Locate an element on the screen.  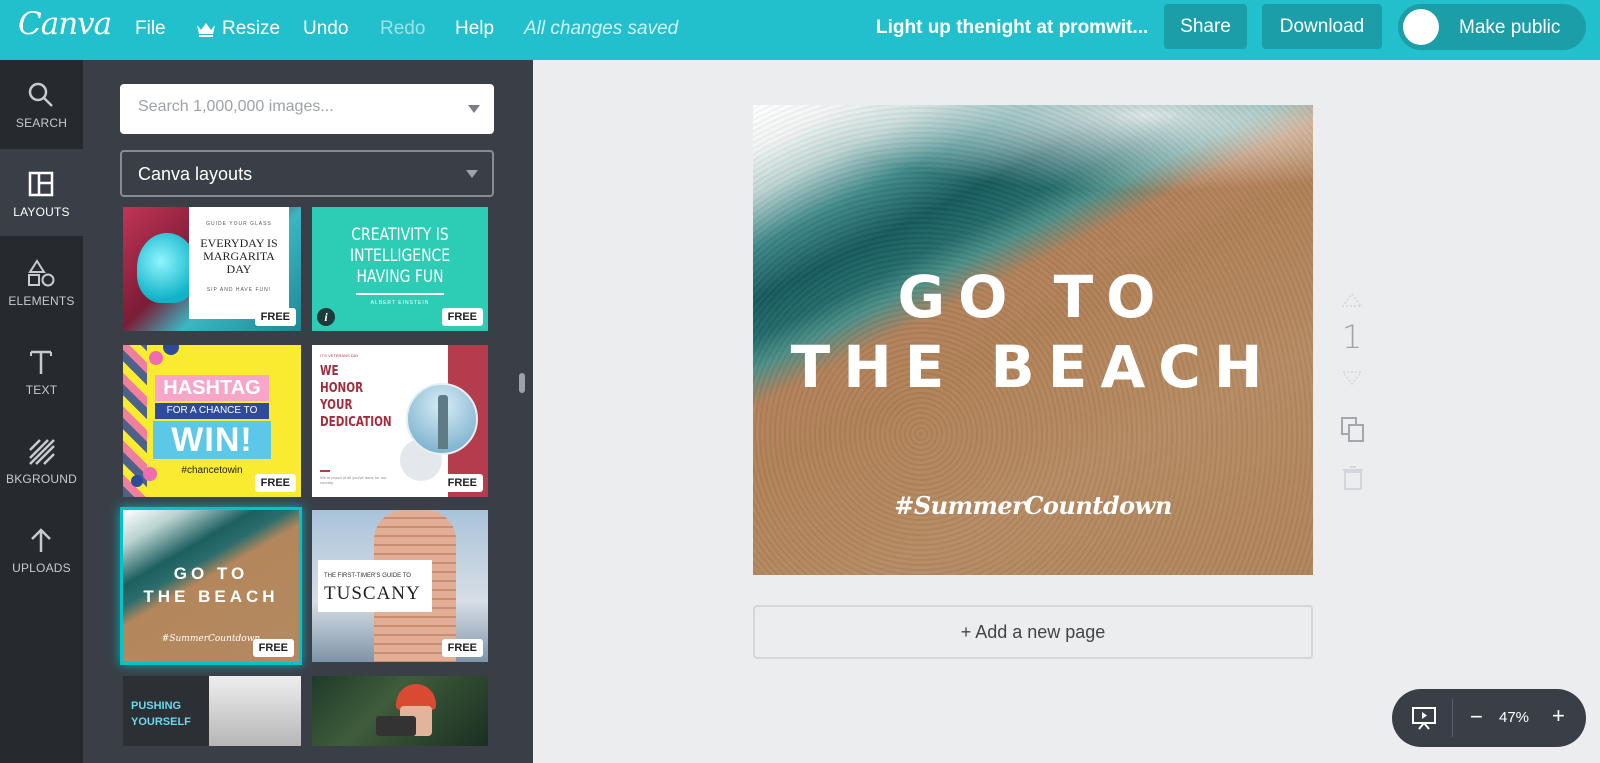
thumb-subtitle: GUIDE YOUR GLASS is located at coordinates (239, 224).